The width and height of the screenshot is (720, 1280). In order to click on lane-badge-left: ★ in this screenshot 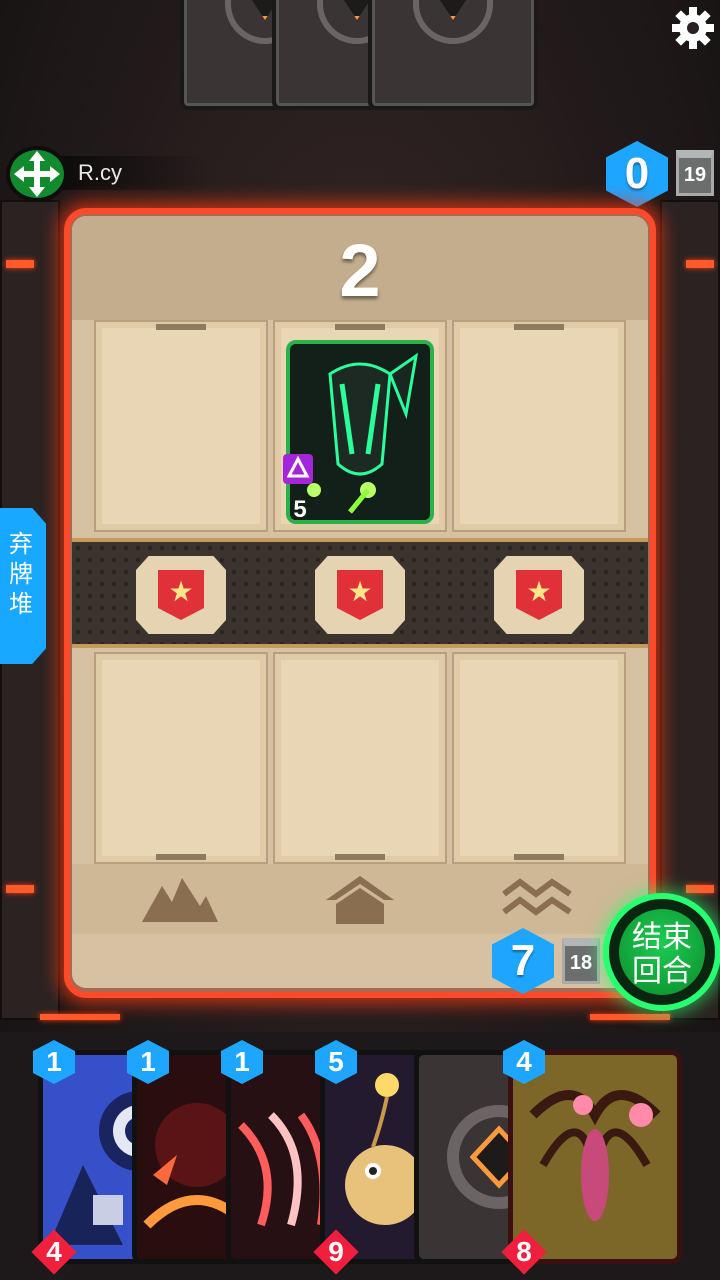, I will do `click(181, 595)`.